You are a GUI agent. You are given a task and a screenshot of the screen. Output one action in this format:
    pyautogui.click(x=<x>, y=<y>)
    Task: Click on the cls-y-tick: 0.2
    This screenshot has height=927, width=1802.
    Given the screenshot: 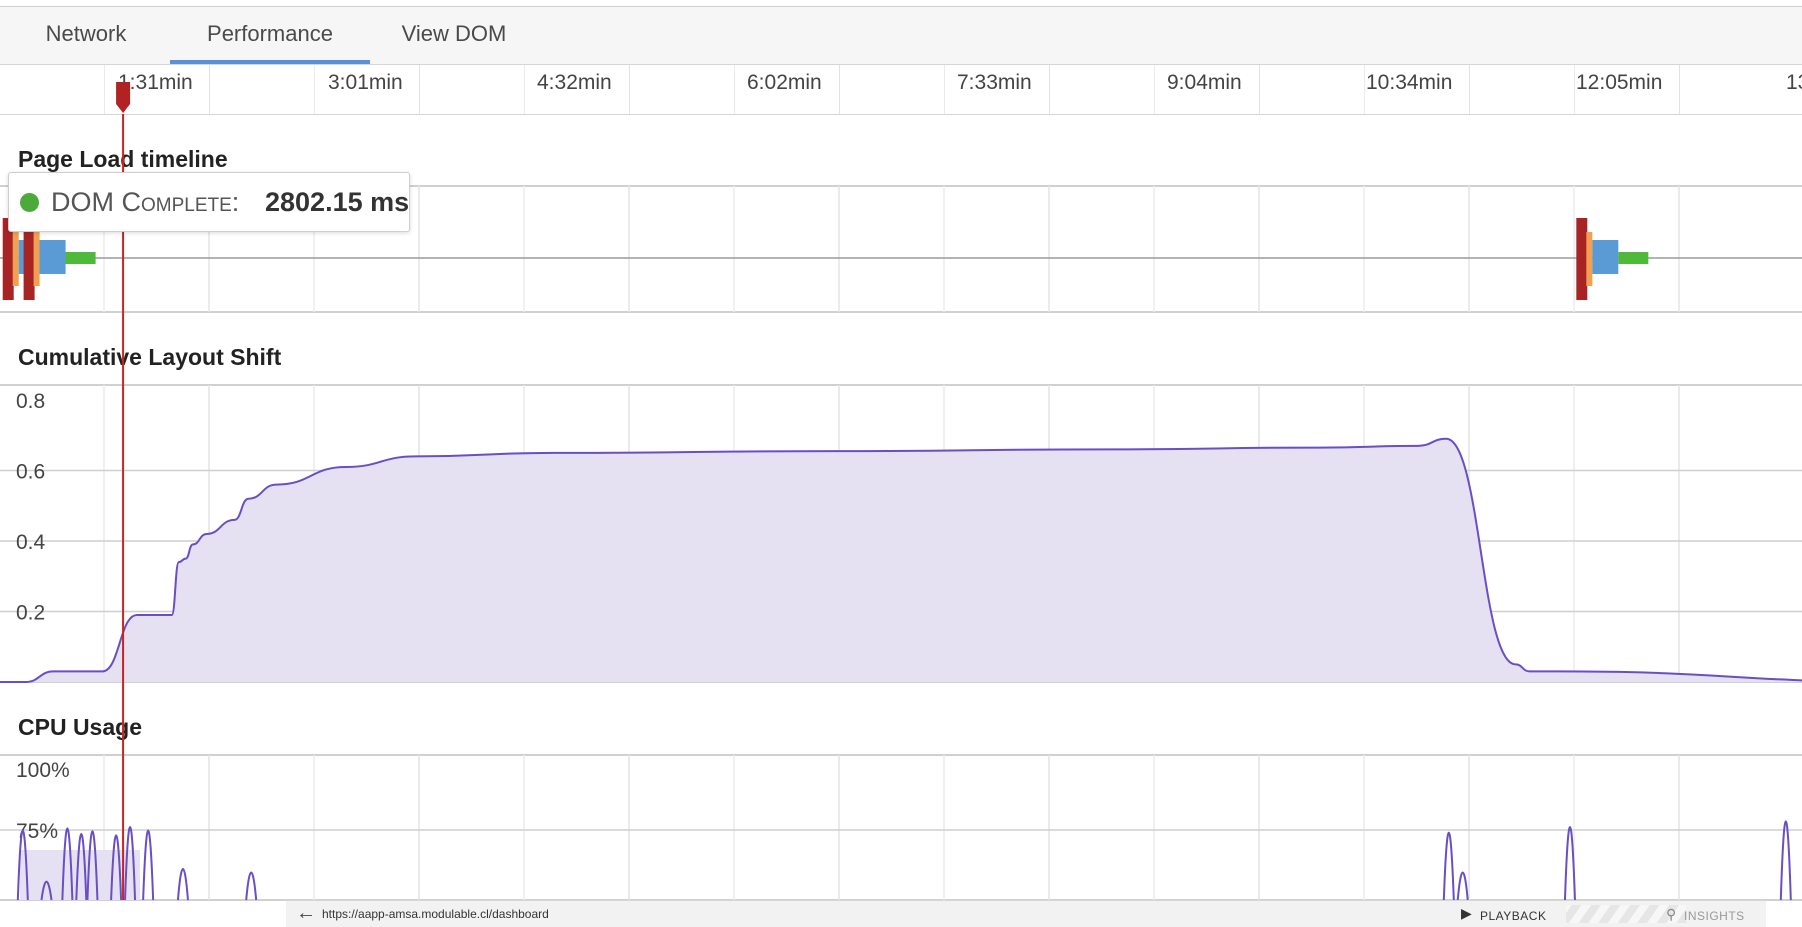 What is the action you would take?
    pyautogui.click(x=30, y=613)
    